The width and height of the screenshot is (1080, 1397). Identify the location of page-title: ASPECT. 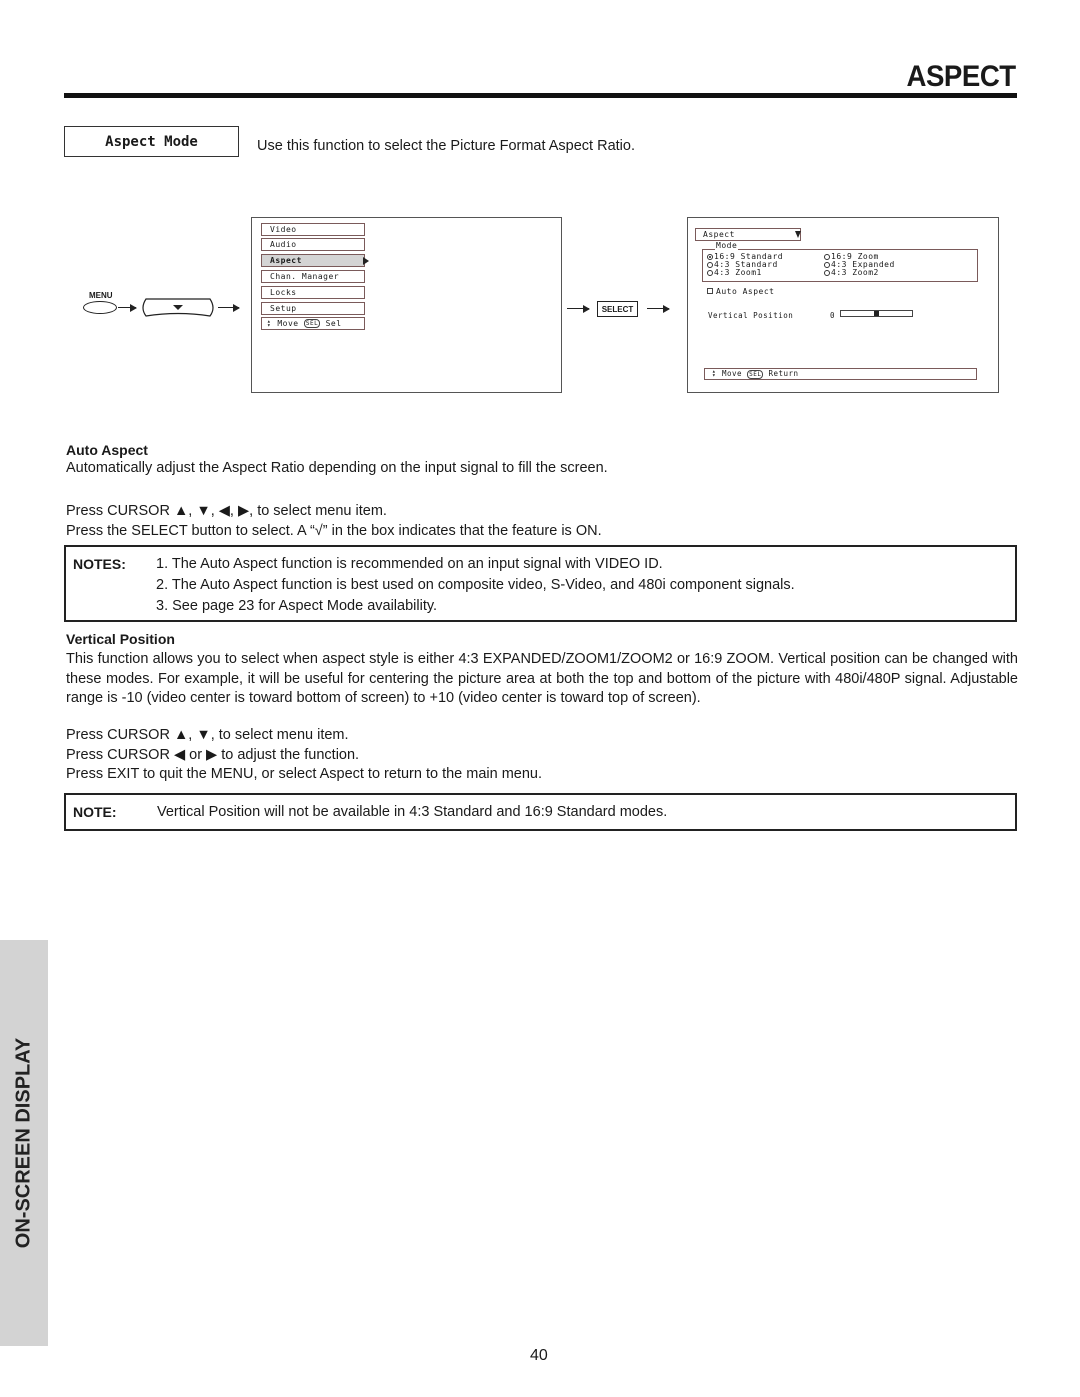
(961, 76).